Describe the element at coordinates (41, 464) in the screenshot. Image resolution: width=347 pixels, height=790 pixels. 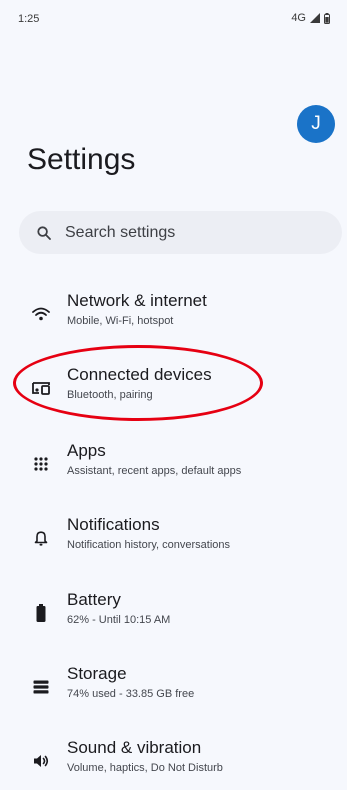
I see `apps-grid-icon` at that location.